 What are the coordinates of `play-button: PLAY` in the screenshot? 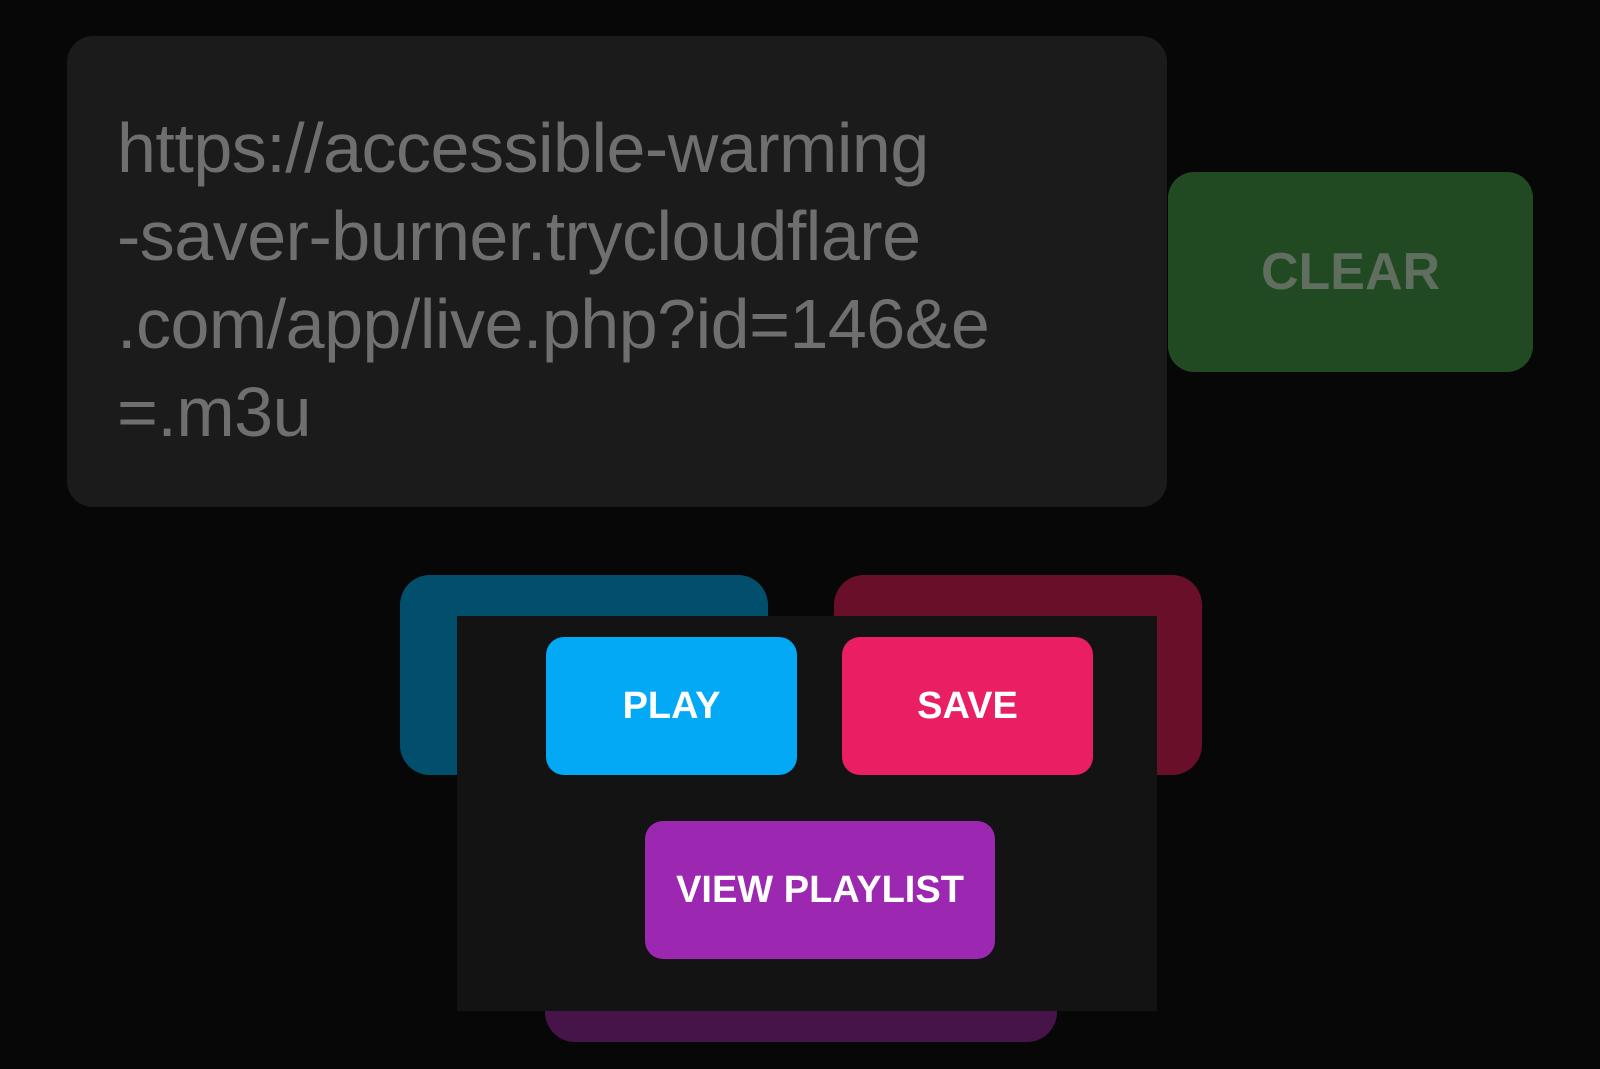 It's located at (671, 706).